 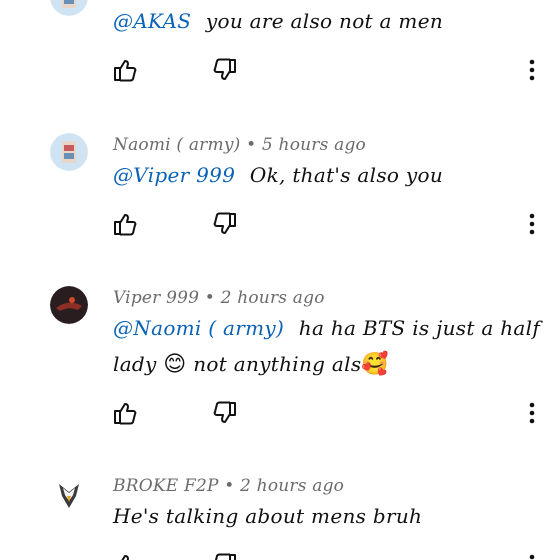 I want to click on comment-meta: Viper 999 • 2 hours ago, so click(x=219, y=298).